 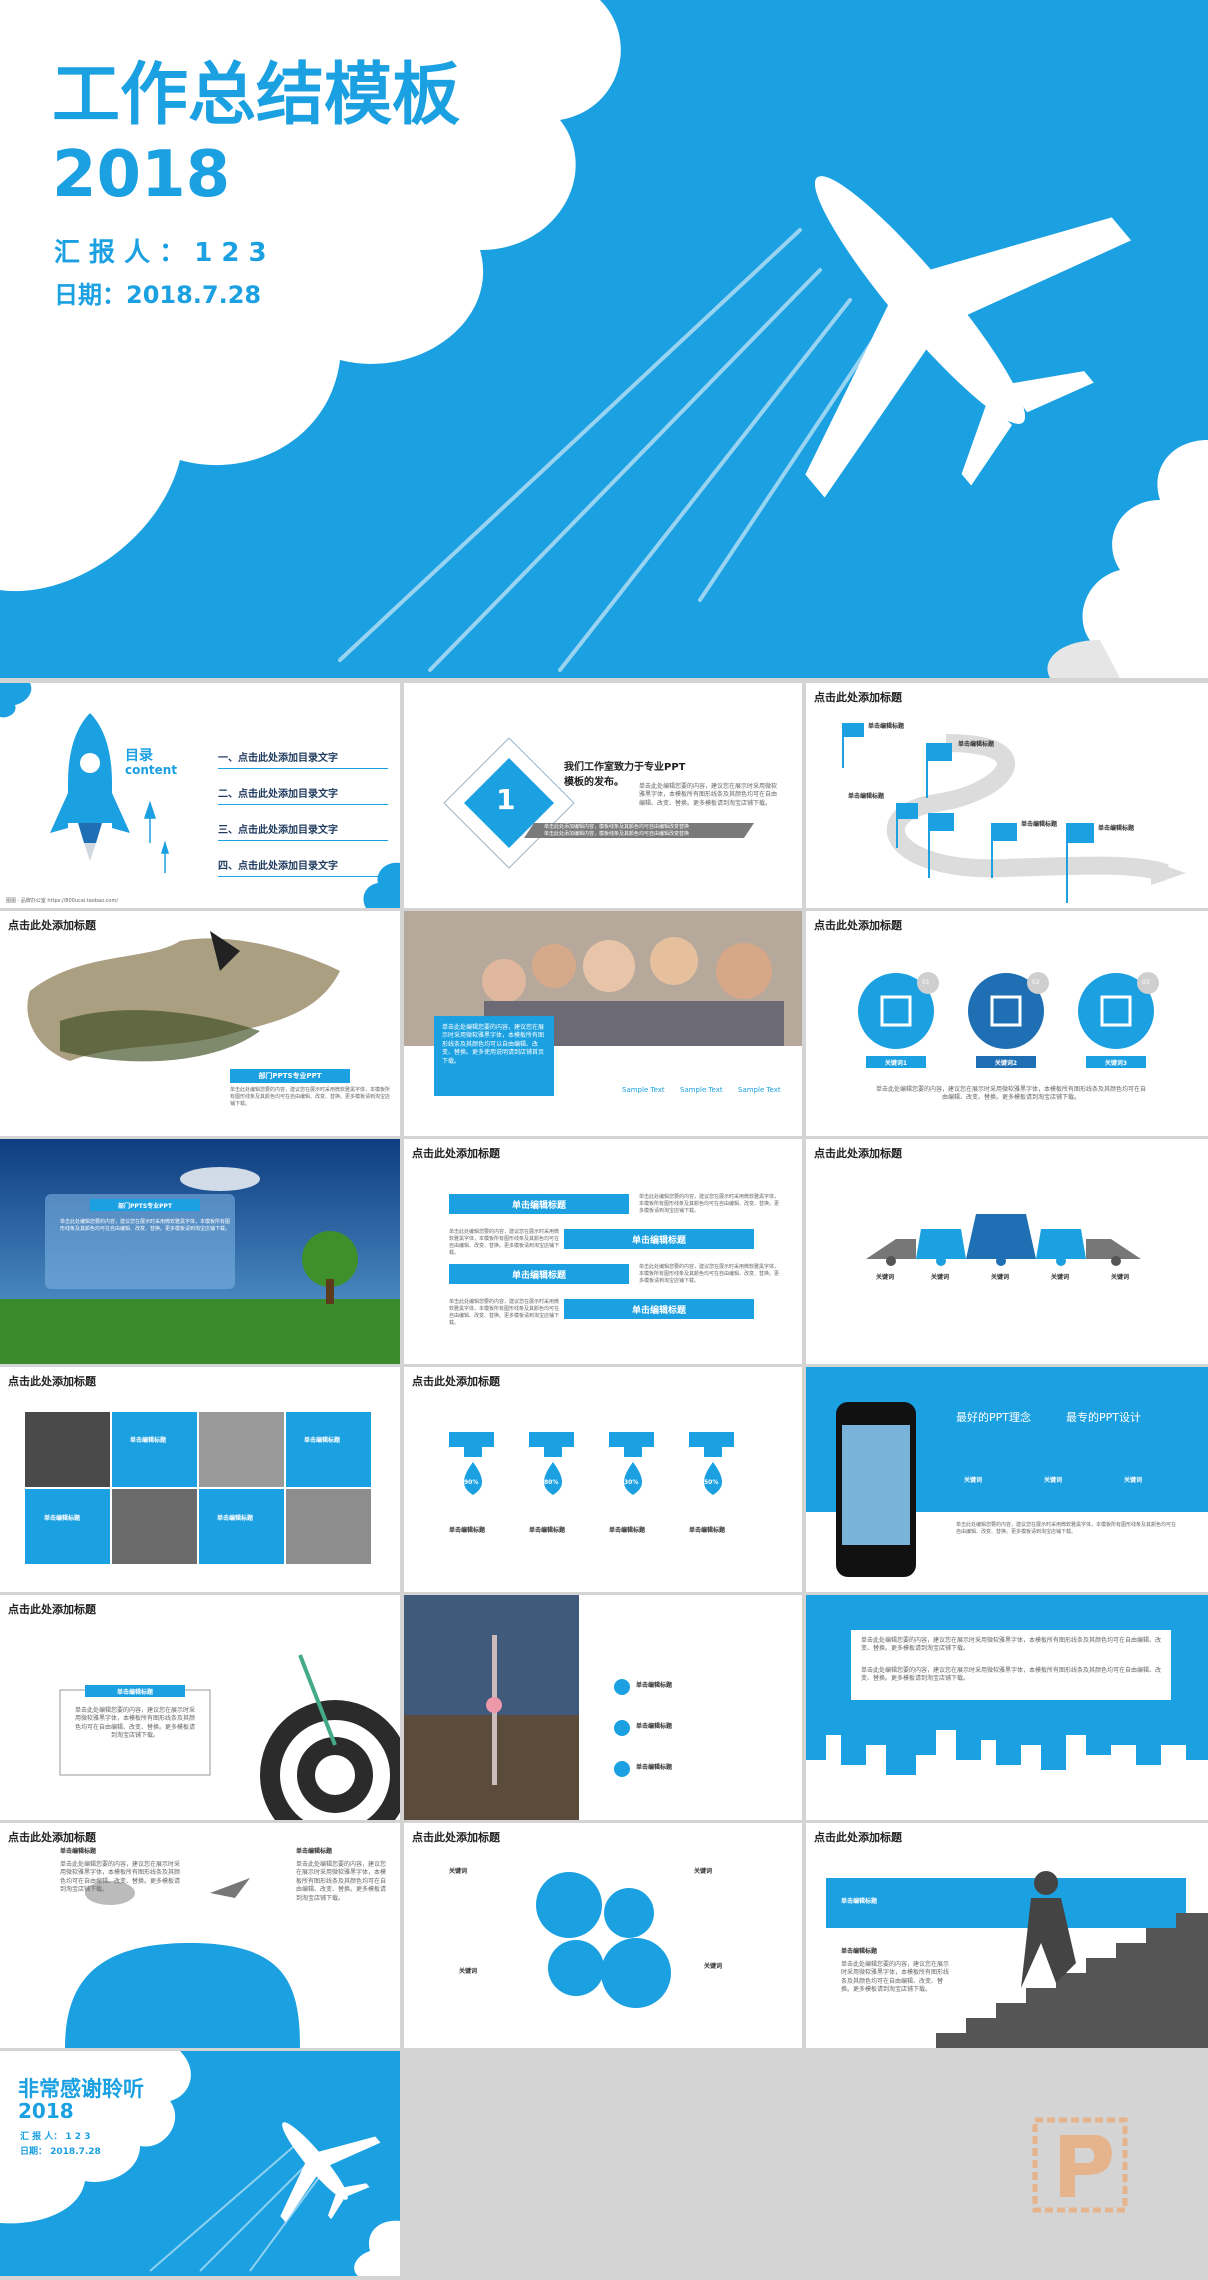 I want to click on cover-year: 2018, so click(x=141, y=175).